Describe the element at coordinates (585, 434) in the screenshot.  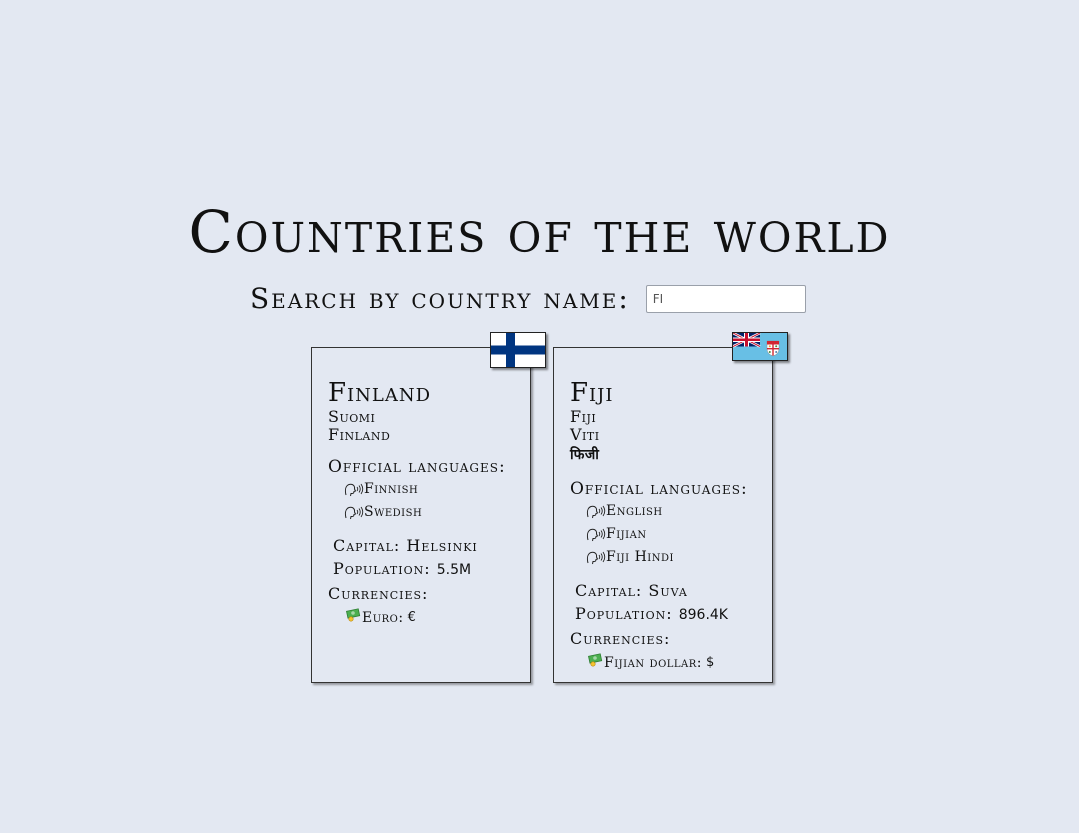
I see `native-name: Viti` at that location.